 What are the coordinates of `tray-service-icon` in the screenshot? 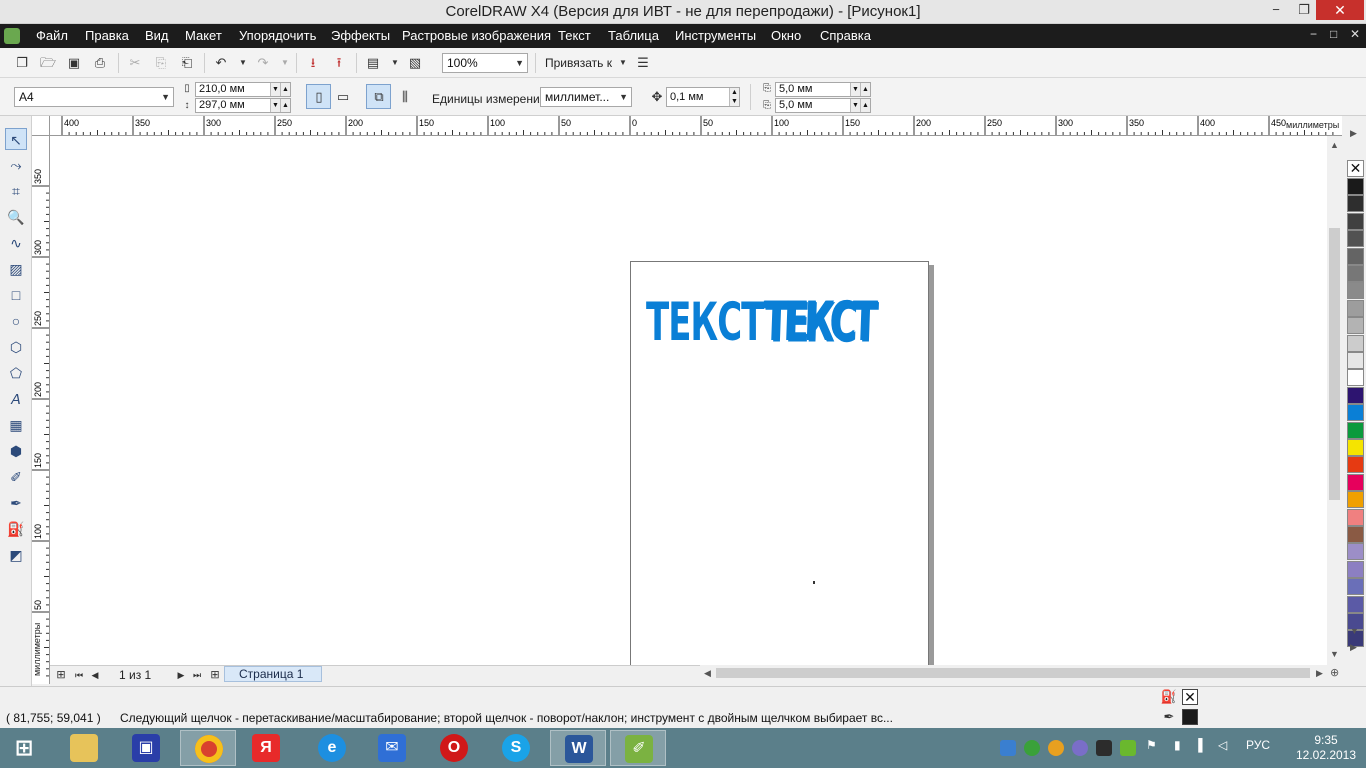 It's located at (1080, 748).